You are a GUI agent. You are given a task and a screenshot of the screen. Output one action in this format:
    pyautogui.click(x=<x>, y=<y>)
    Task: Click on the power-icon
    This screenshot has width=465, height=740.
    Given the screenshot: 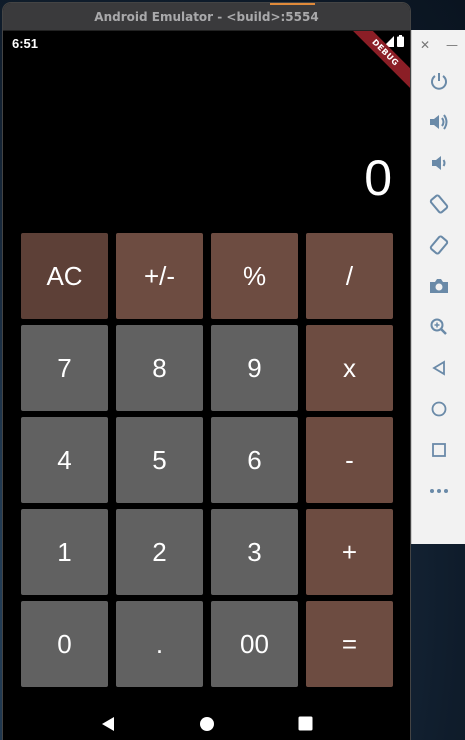 What is the action you would take?
    pyautogui.click(x=439, y=81)
    